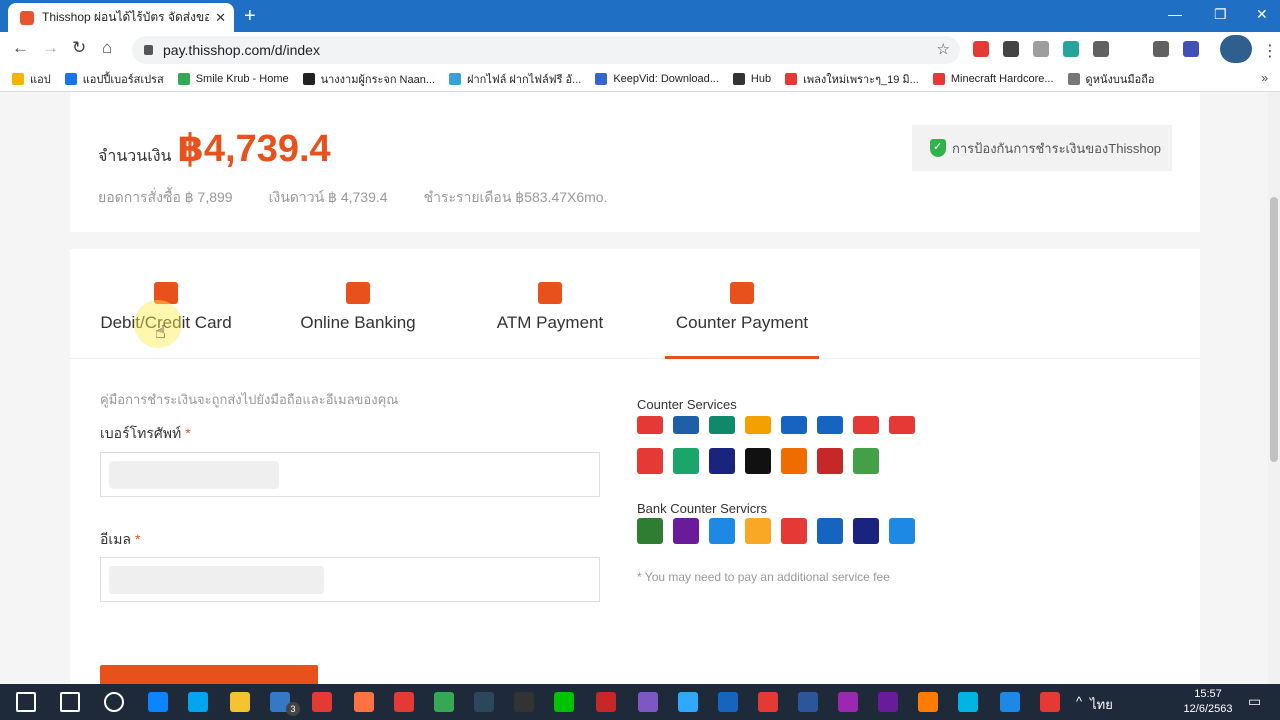  What do you see at coordinates (123, 79) in the screenshot?
I see `bookmark-label: แอปปี้เบอร์สเปรส` at bounding box center [123, 79].